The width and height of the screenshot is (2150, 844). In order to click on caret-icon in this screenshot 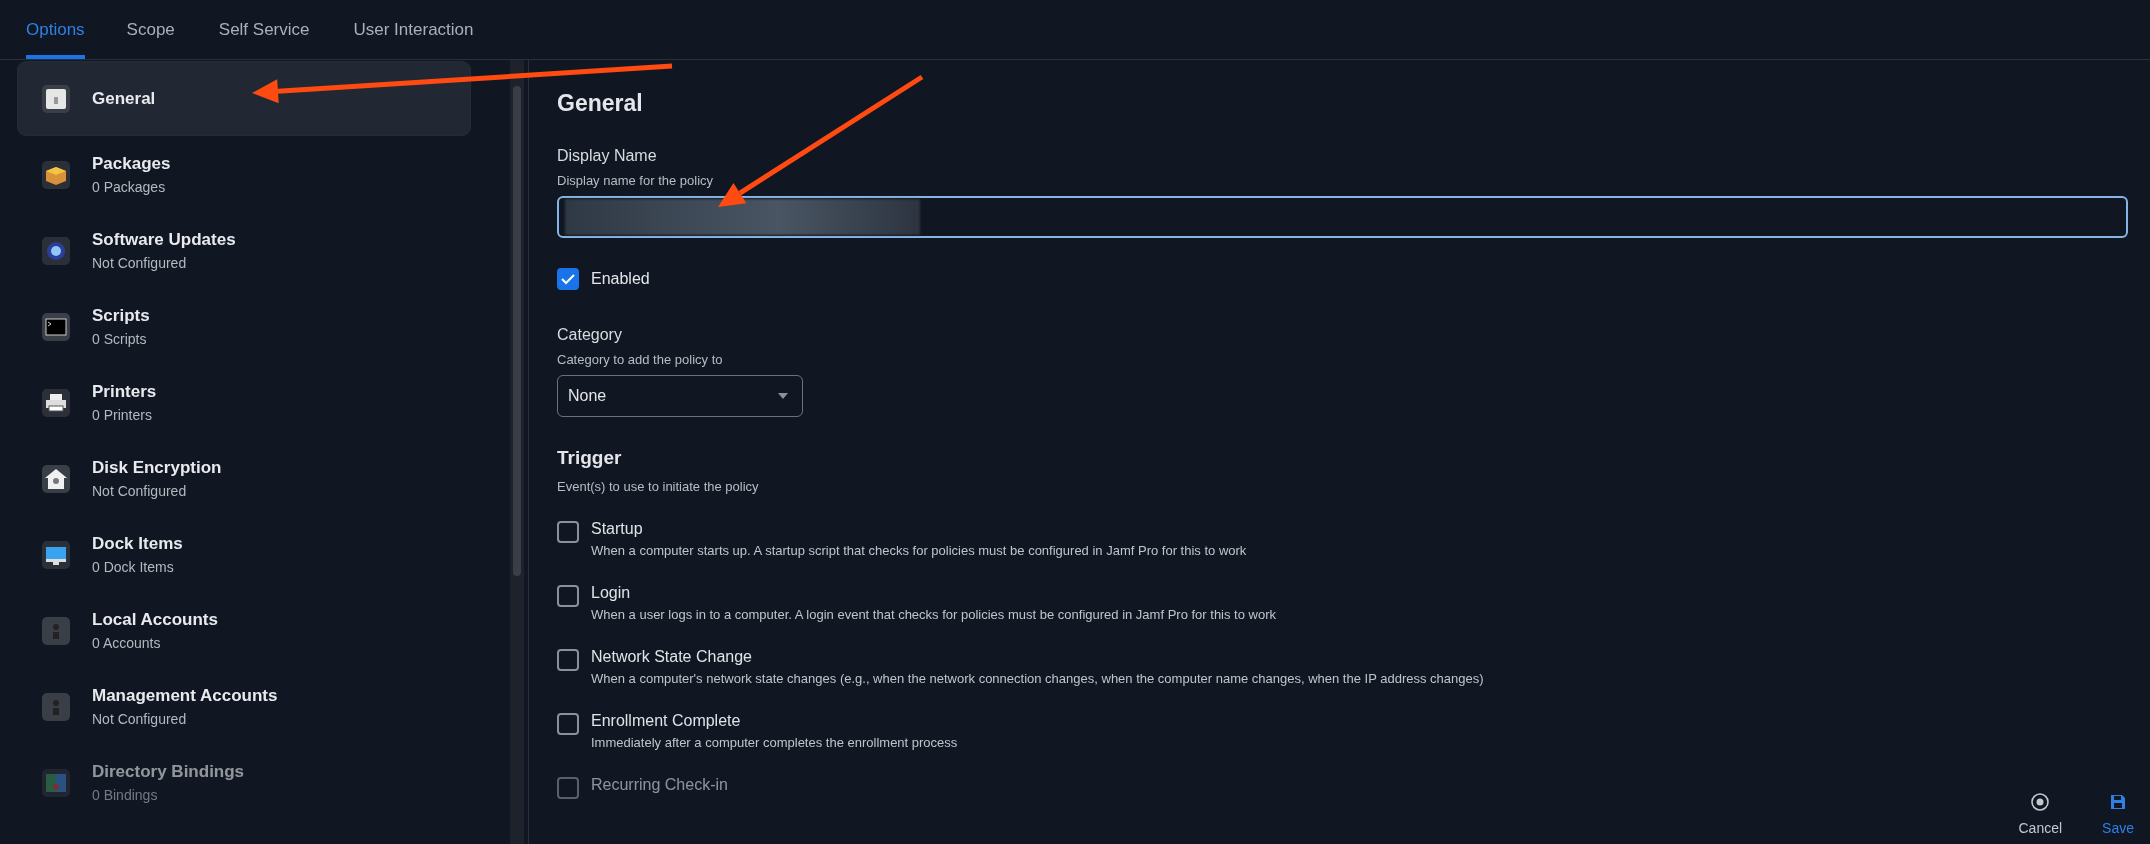, I will do `click(783, 396)`.